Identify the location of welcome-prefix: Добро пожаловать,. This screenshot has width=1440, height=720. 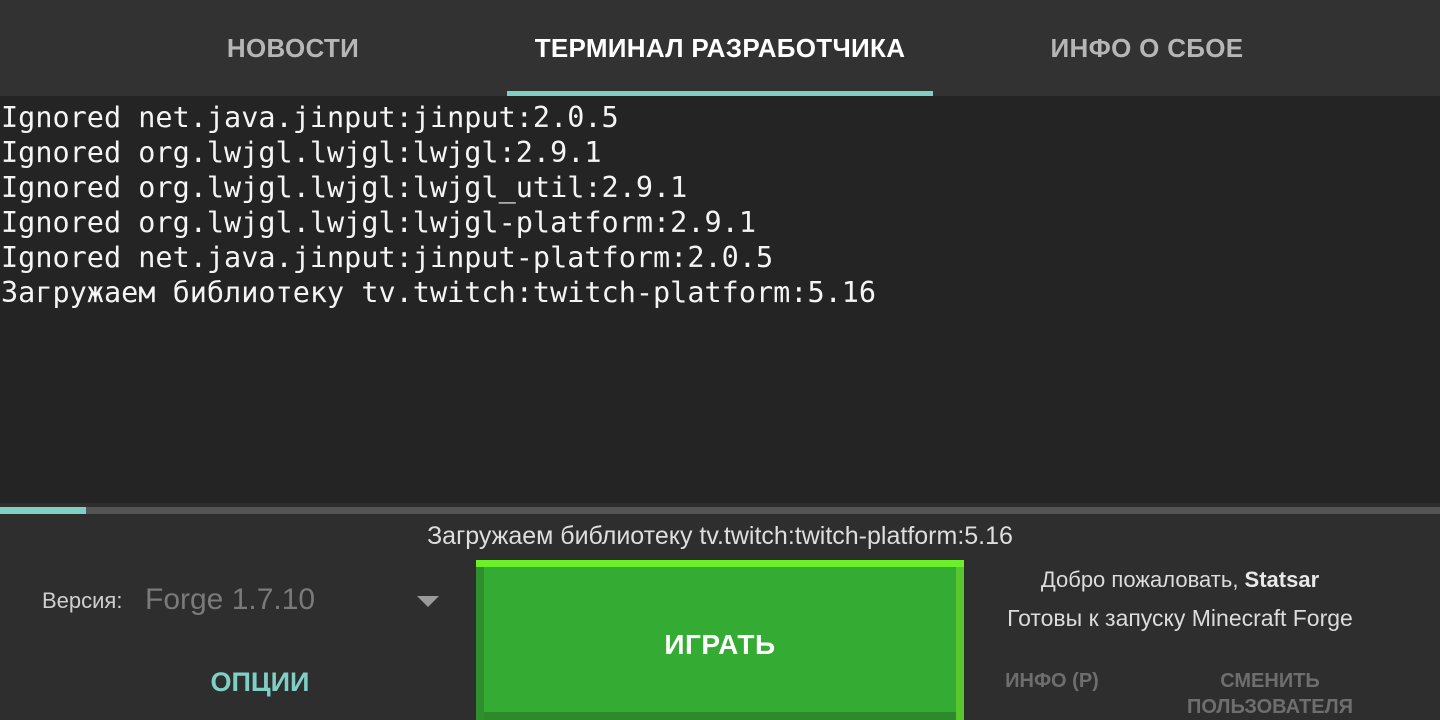
(1142, 579).